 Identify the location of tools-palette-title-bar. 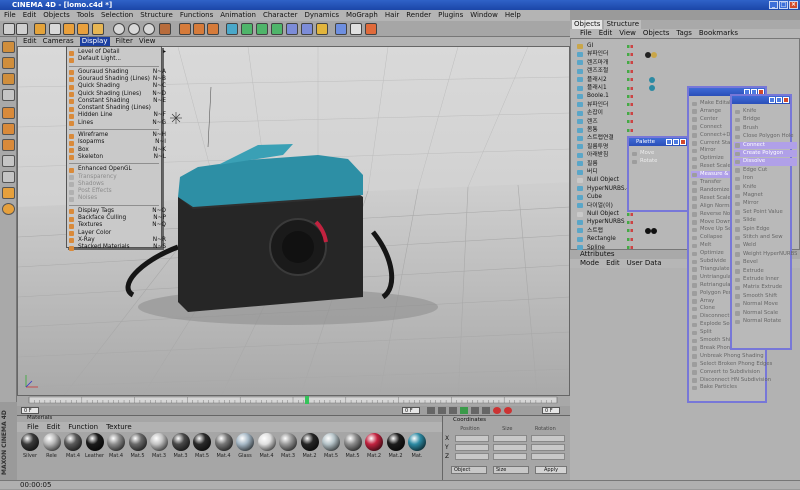
(761, 100).